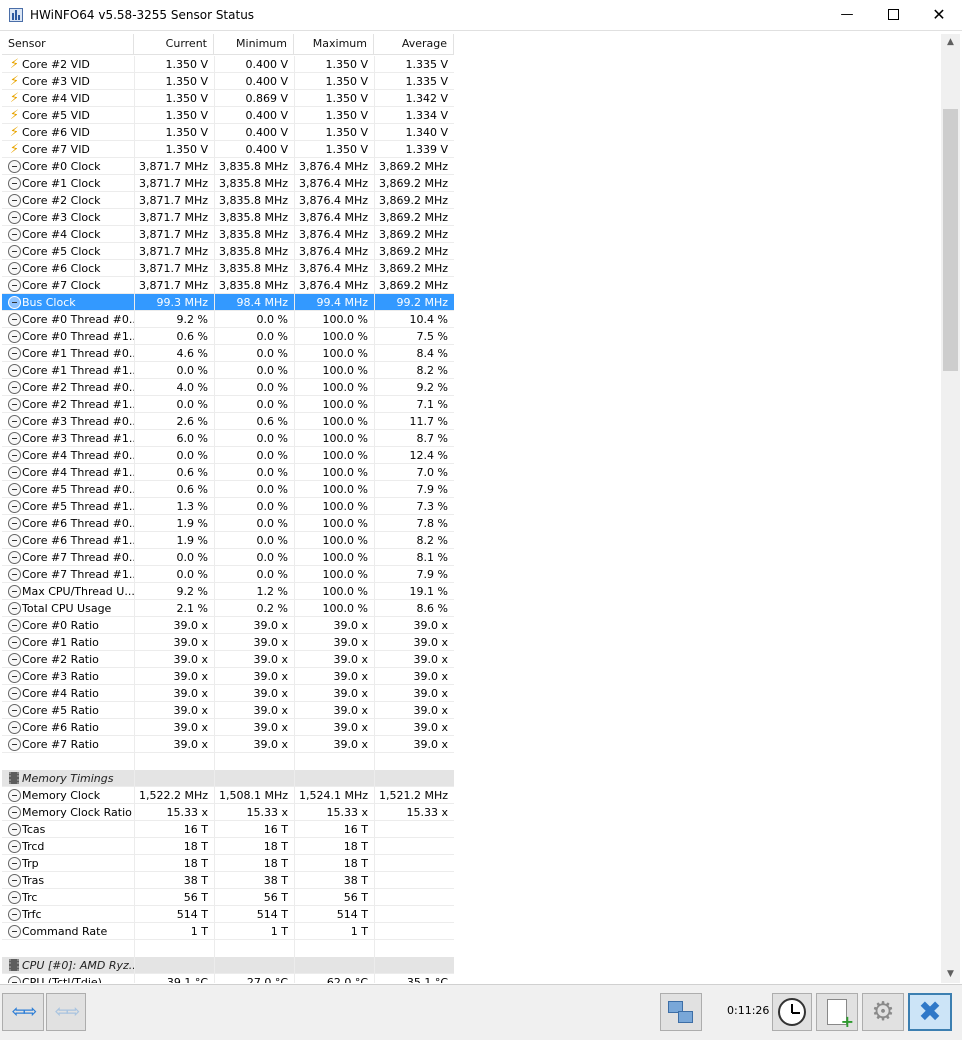 The image size is (962, 1040). I want to click on maximum-value: 100.0 %, so click(334, 523).